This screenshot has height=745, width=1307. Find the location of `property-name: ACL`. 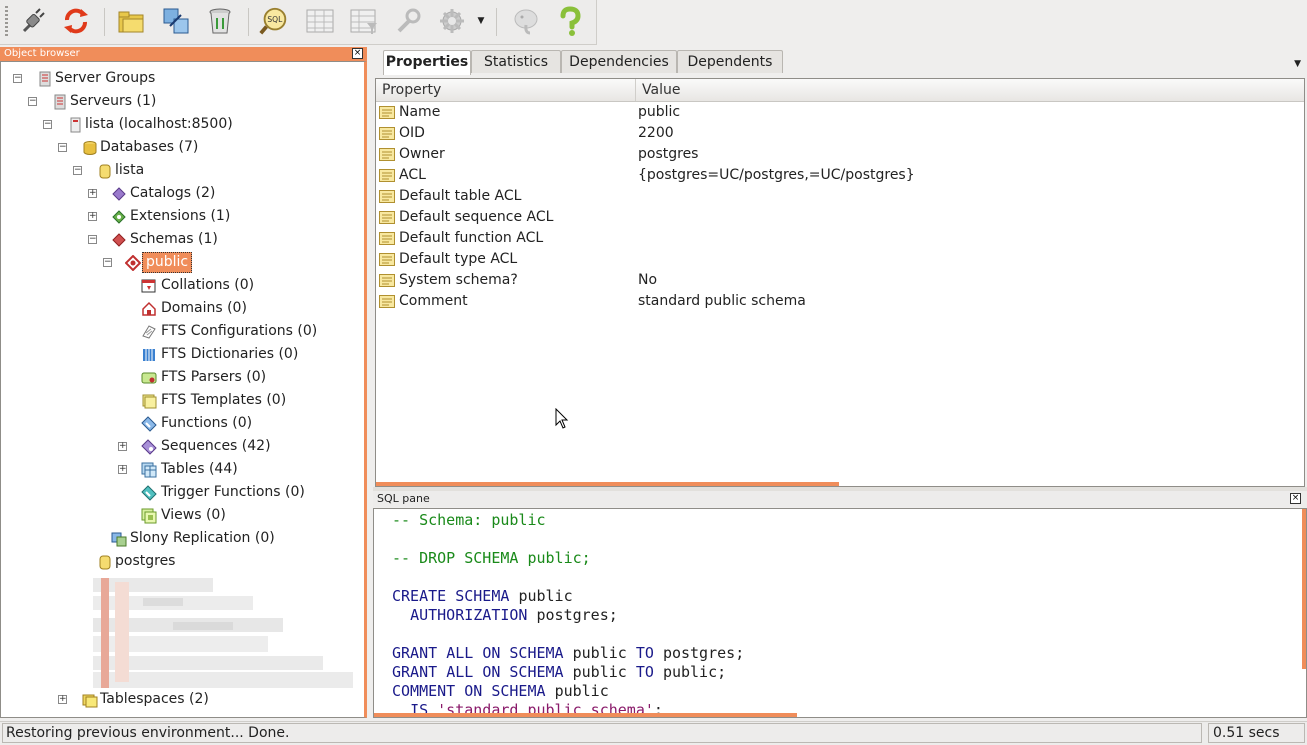

property-name: ACL is located at coordinates (412, 175).